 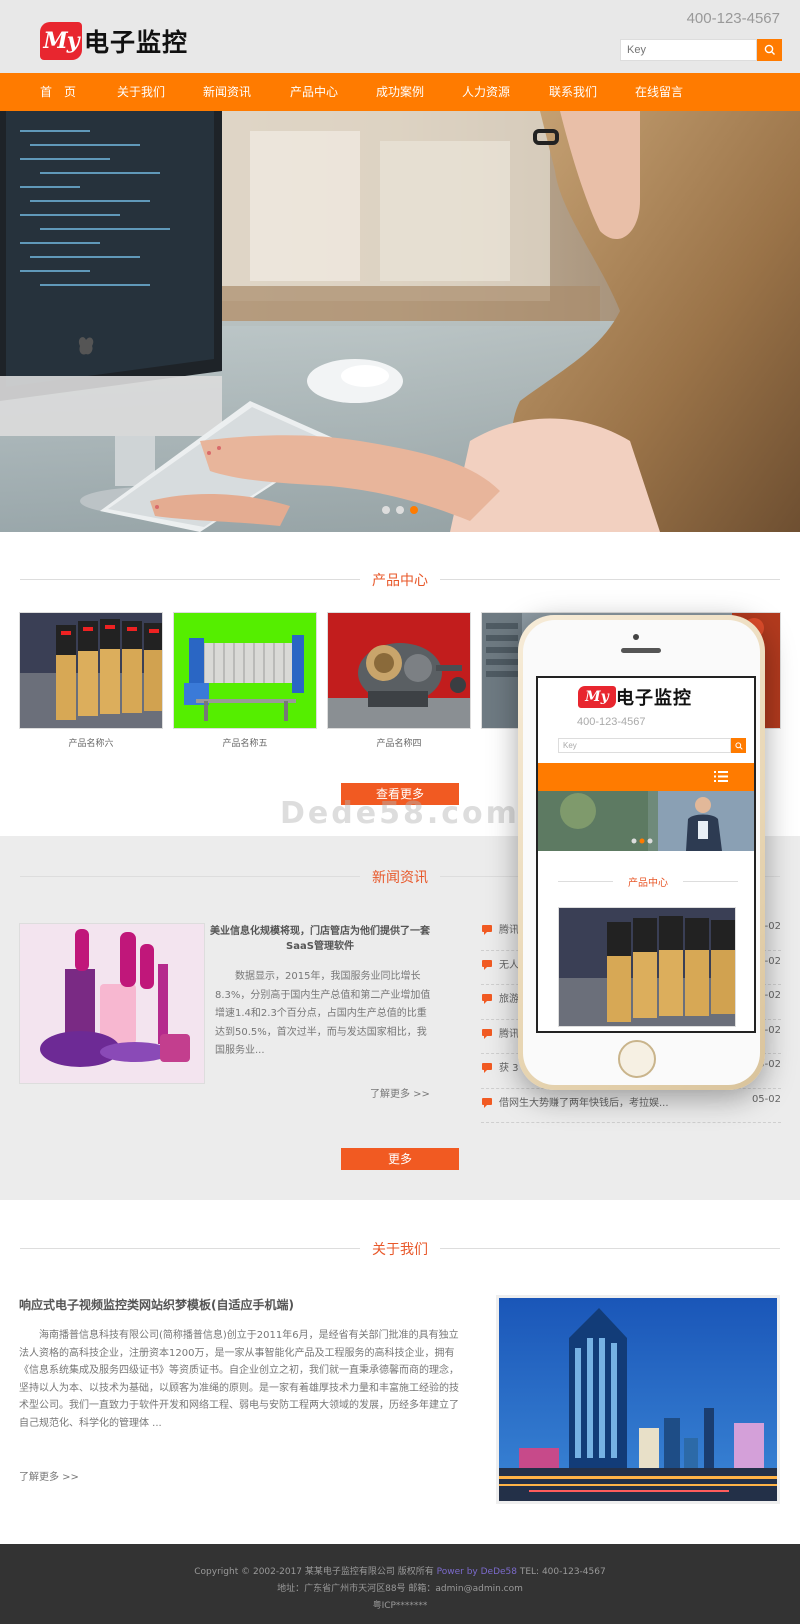 I want to click on footer-tel: TEL: 400-123-4567, so click(x=562, y=1572).